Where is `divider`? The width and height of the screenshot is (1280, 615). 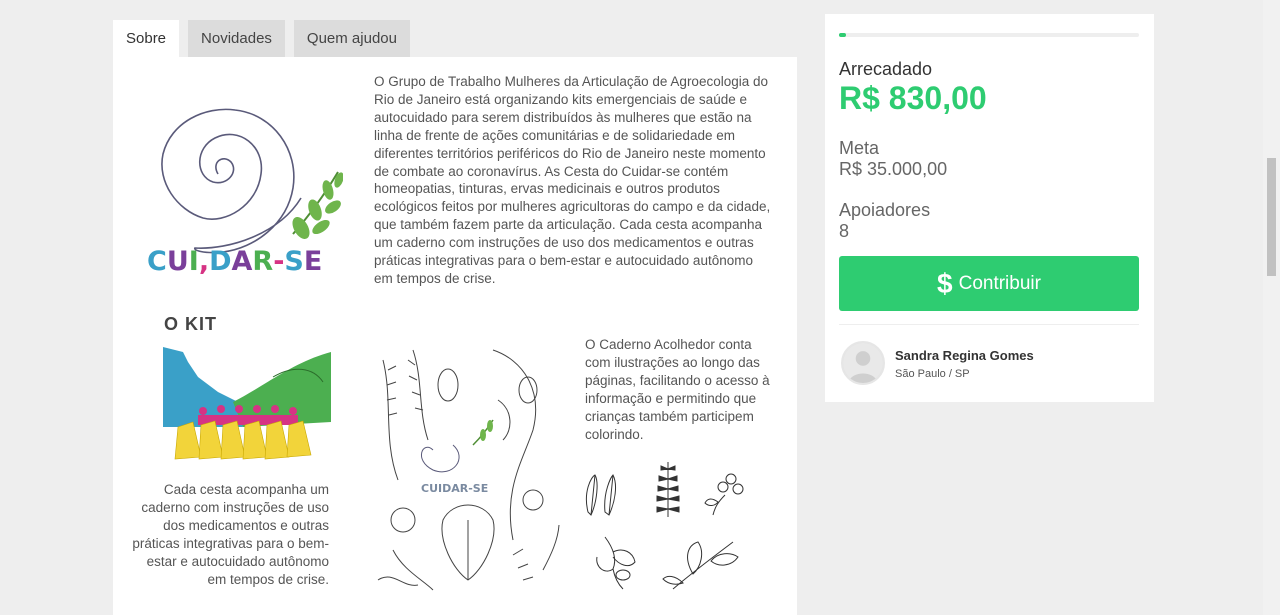 divider is located at coordinates (989, 324).